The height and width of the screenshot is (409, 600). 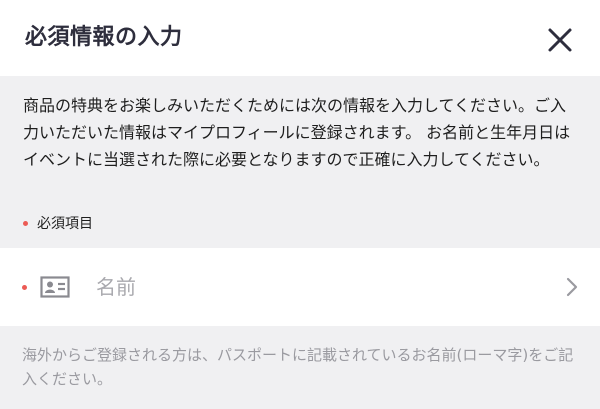 I want to click on required-legend-label: 必須項目, so click(x=65, y=224).